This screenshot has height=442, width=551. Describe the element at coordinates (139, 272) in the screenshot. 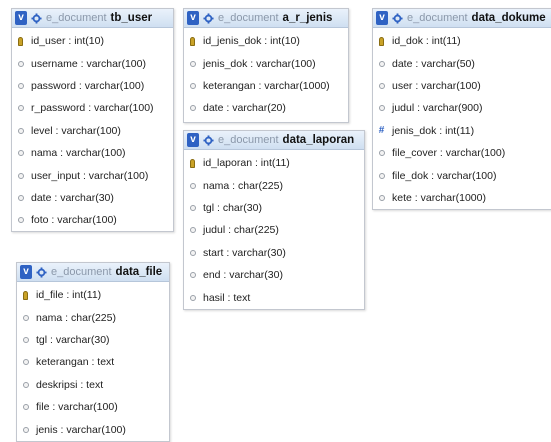

I see `table-name: data_file` at that location.